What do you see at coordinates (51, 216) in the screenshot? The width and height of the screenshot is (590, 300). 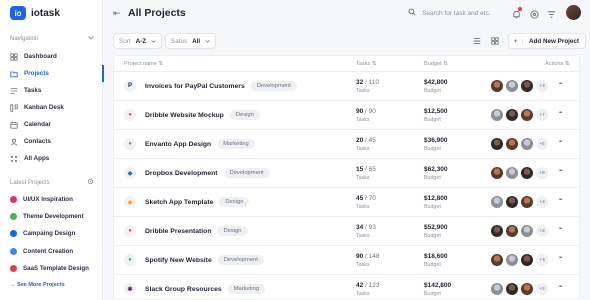 I see `latest-project-item: Theme Development` at bounding box center [51, 216].